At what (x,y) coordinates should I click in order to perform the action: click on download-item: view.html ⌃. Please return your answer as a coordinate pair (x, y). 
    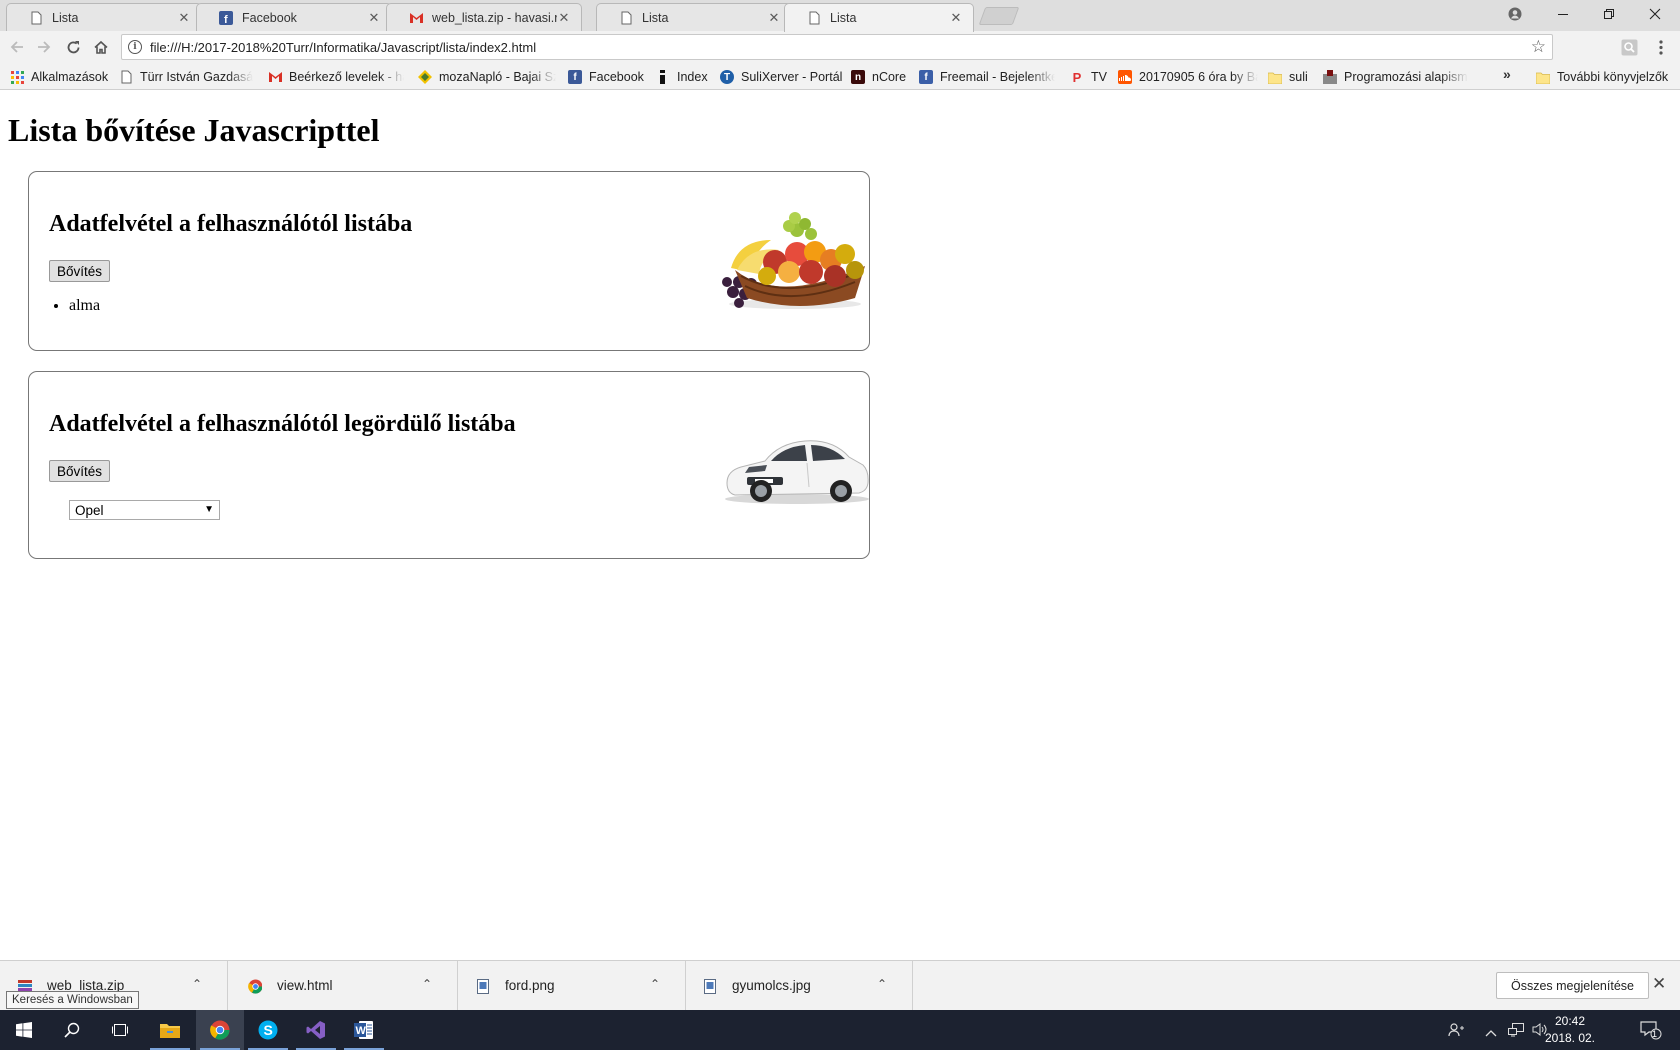
    Looking at the image, I should click on (344, 986).